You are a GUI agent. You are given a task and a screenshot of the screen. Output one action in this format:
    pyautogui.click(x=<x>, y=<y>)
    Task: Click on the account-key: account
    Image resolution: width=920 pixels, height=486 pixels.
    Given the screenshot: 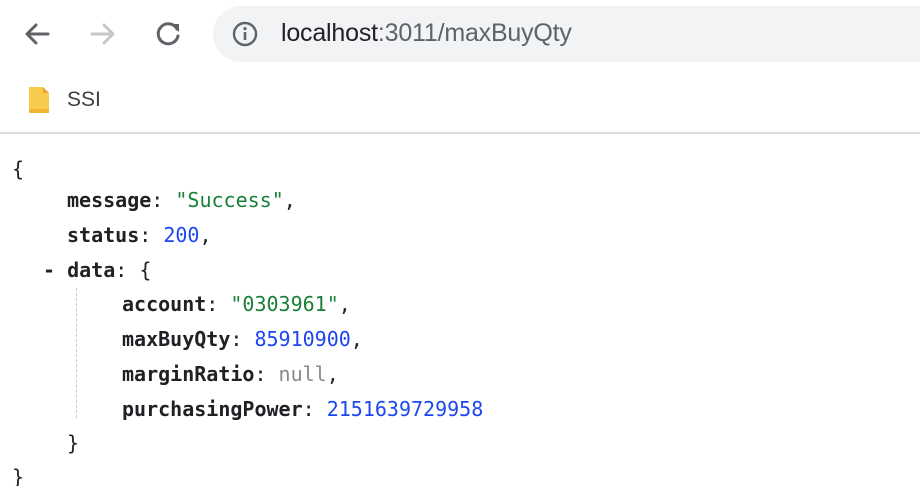 What is the action you would take?
    pyautogui.click(x=164, y=304)
    